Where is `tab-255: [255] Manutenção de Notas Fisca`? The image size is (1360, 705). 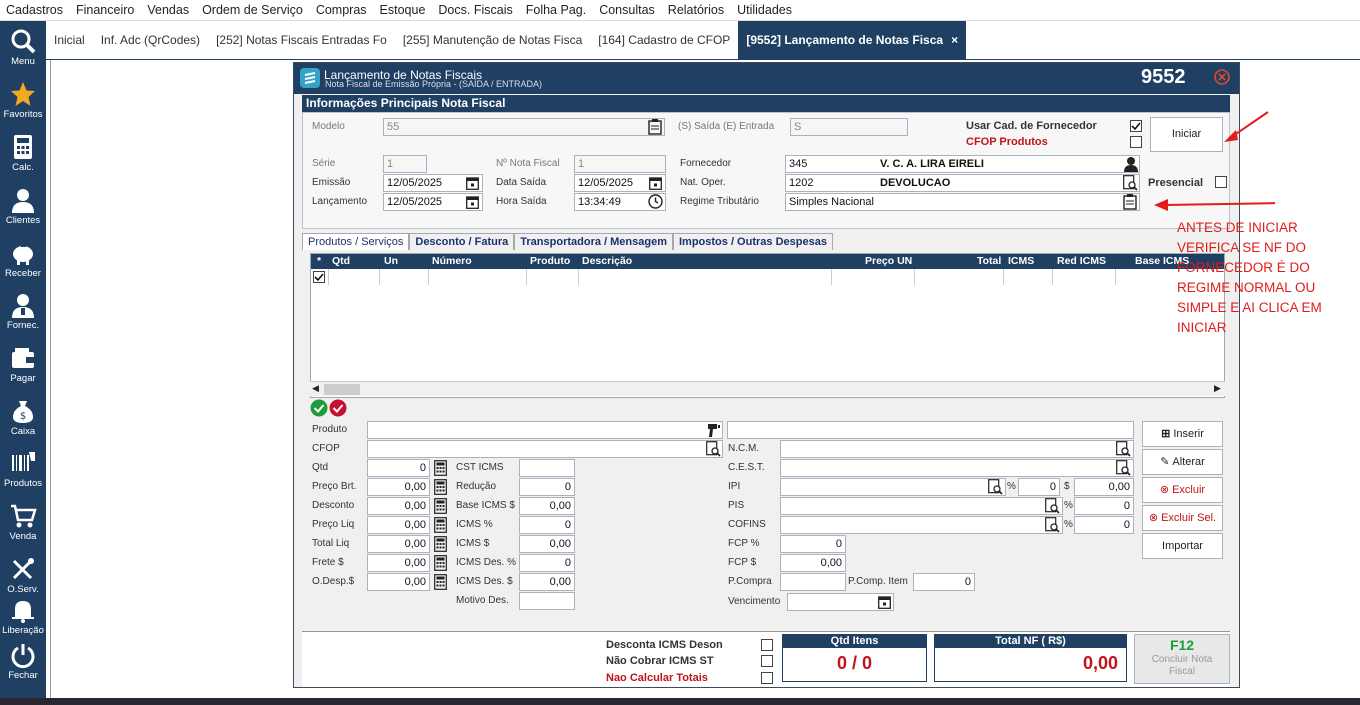
tab-255: [255] Manutenção de Notas Fisca is located at coordinates (492, 40).